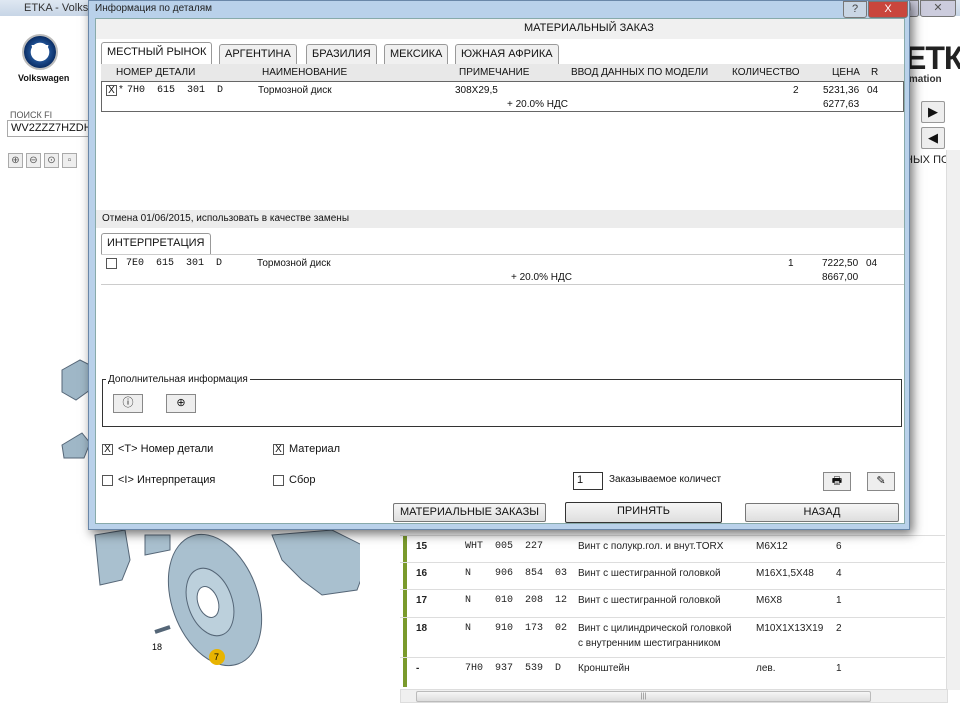 Image resolution: width=960 pixels, height=716 pixels. What do you see at coordinates (772, 546) in the screenshot?
I see `part-note: M6X12` at bounding box center [772, 546].